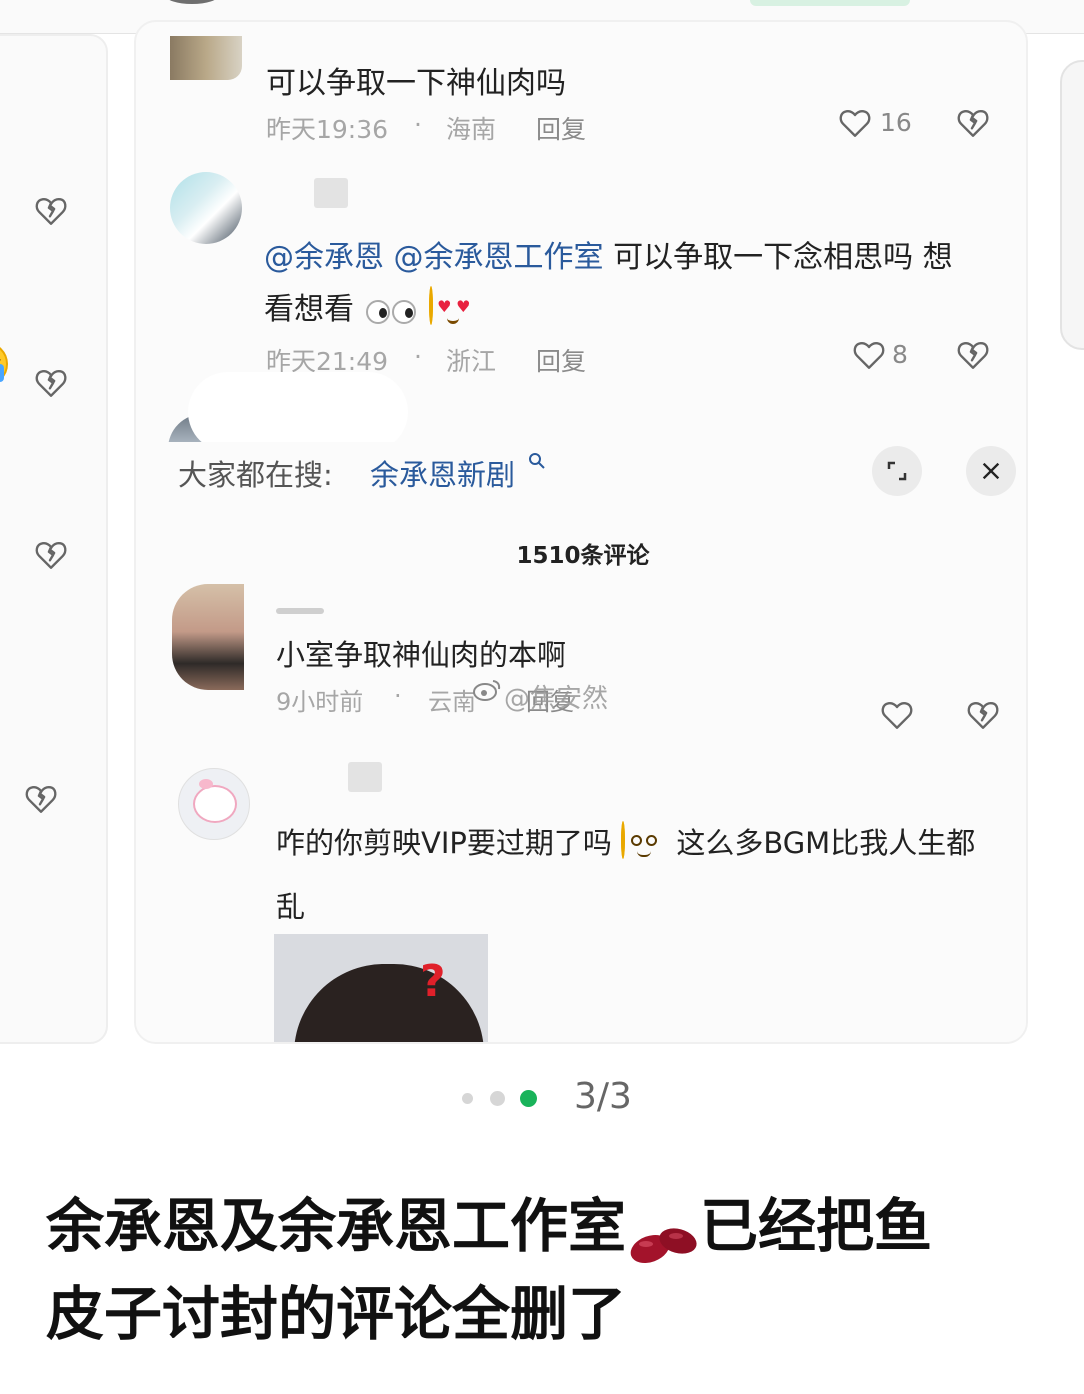  What do you see at coordinates (255, 475) in the screenshot?
I see `search-suggest-label: 大家都在搜:` at bounding box center [255, 475].